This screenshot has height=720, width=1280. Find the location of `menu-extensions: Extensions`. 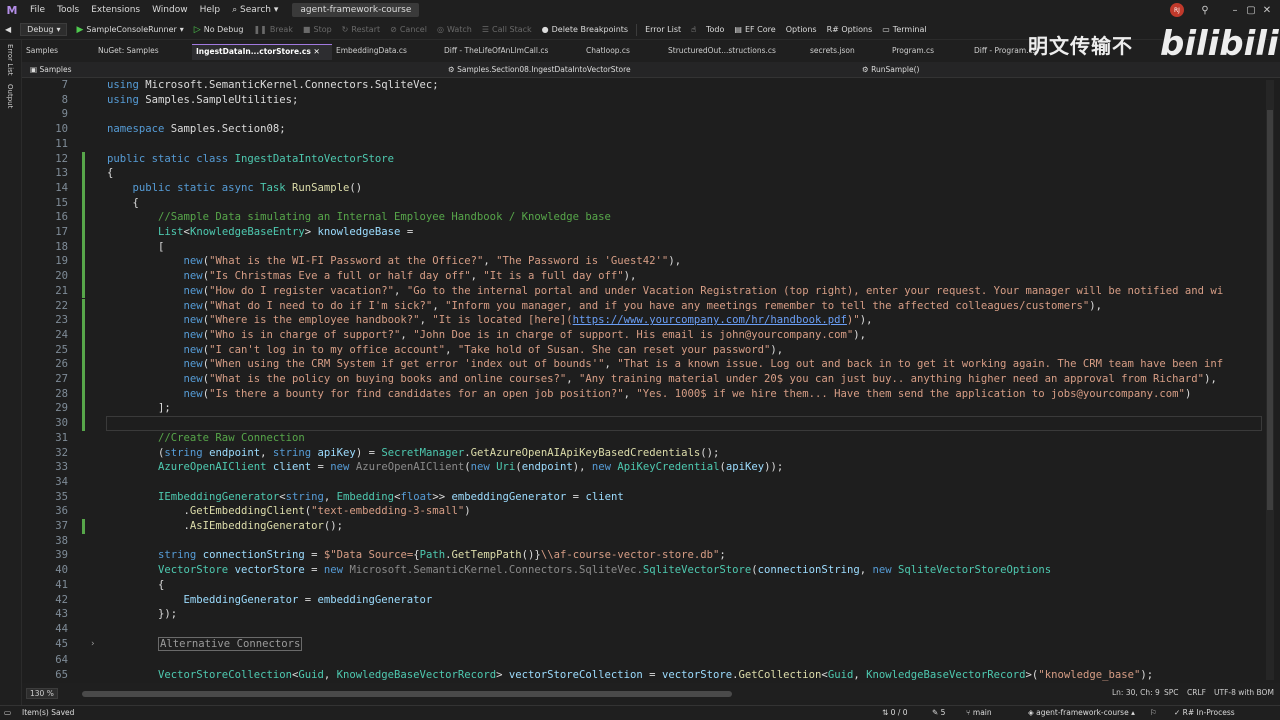

menu-extensions: Extensions is located at coordinates (115, 10).